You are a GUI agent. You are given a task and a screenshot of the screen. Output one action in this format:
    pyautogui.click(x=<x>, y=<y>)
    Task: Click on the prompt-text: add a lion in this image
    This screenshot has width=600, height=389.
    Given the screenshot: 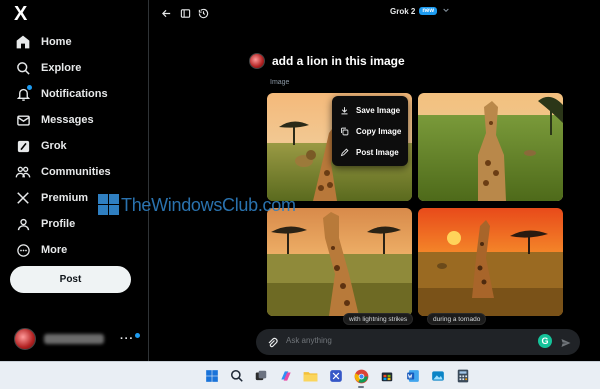 What is the action you would take?
    pyautogui.click(x=338, y=61)
    